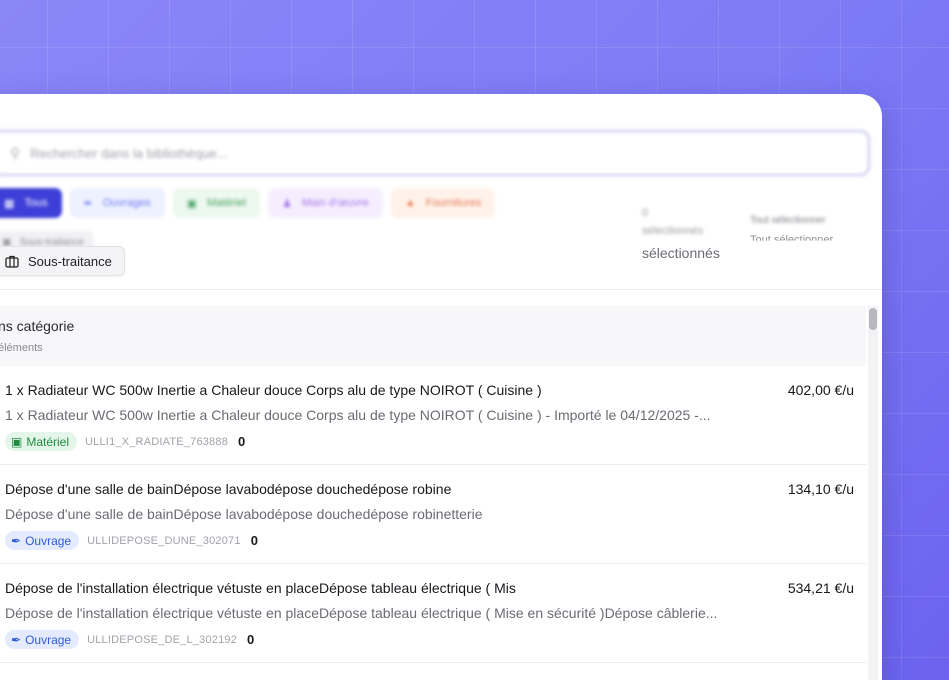  I want to click on tag-materiel: ▣ Matériel, so click(41, 441).